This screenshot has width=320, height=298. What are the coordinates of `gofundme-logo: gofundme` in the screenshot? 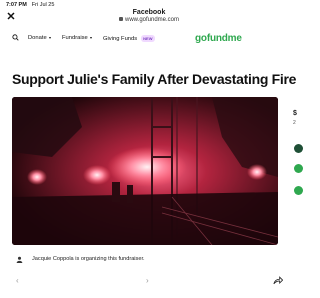 It's located at (218, 38).